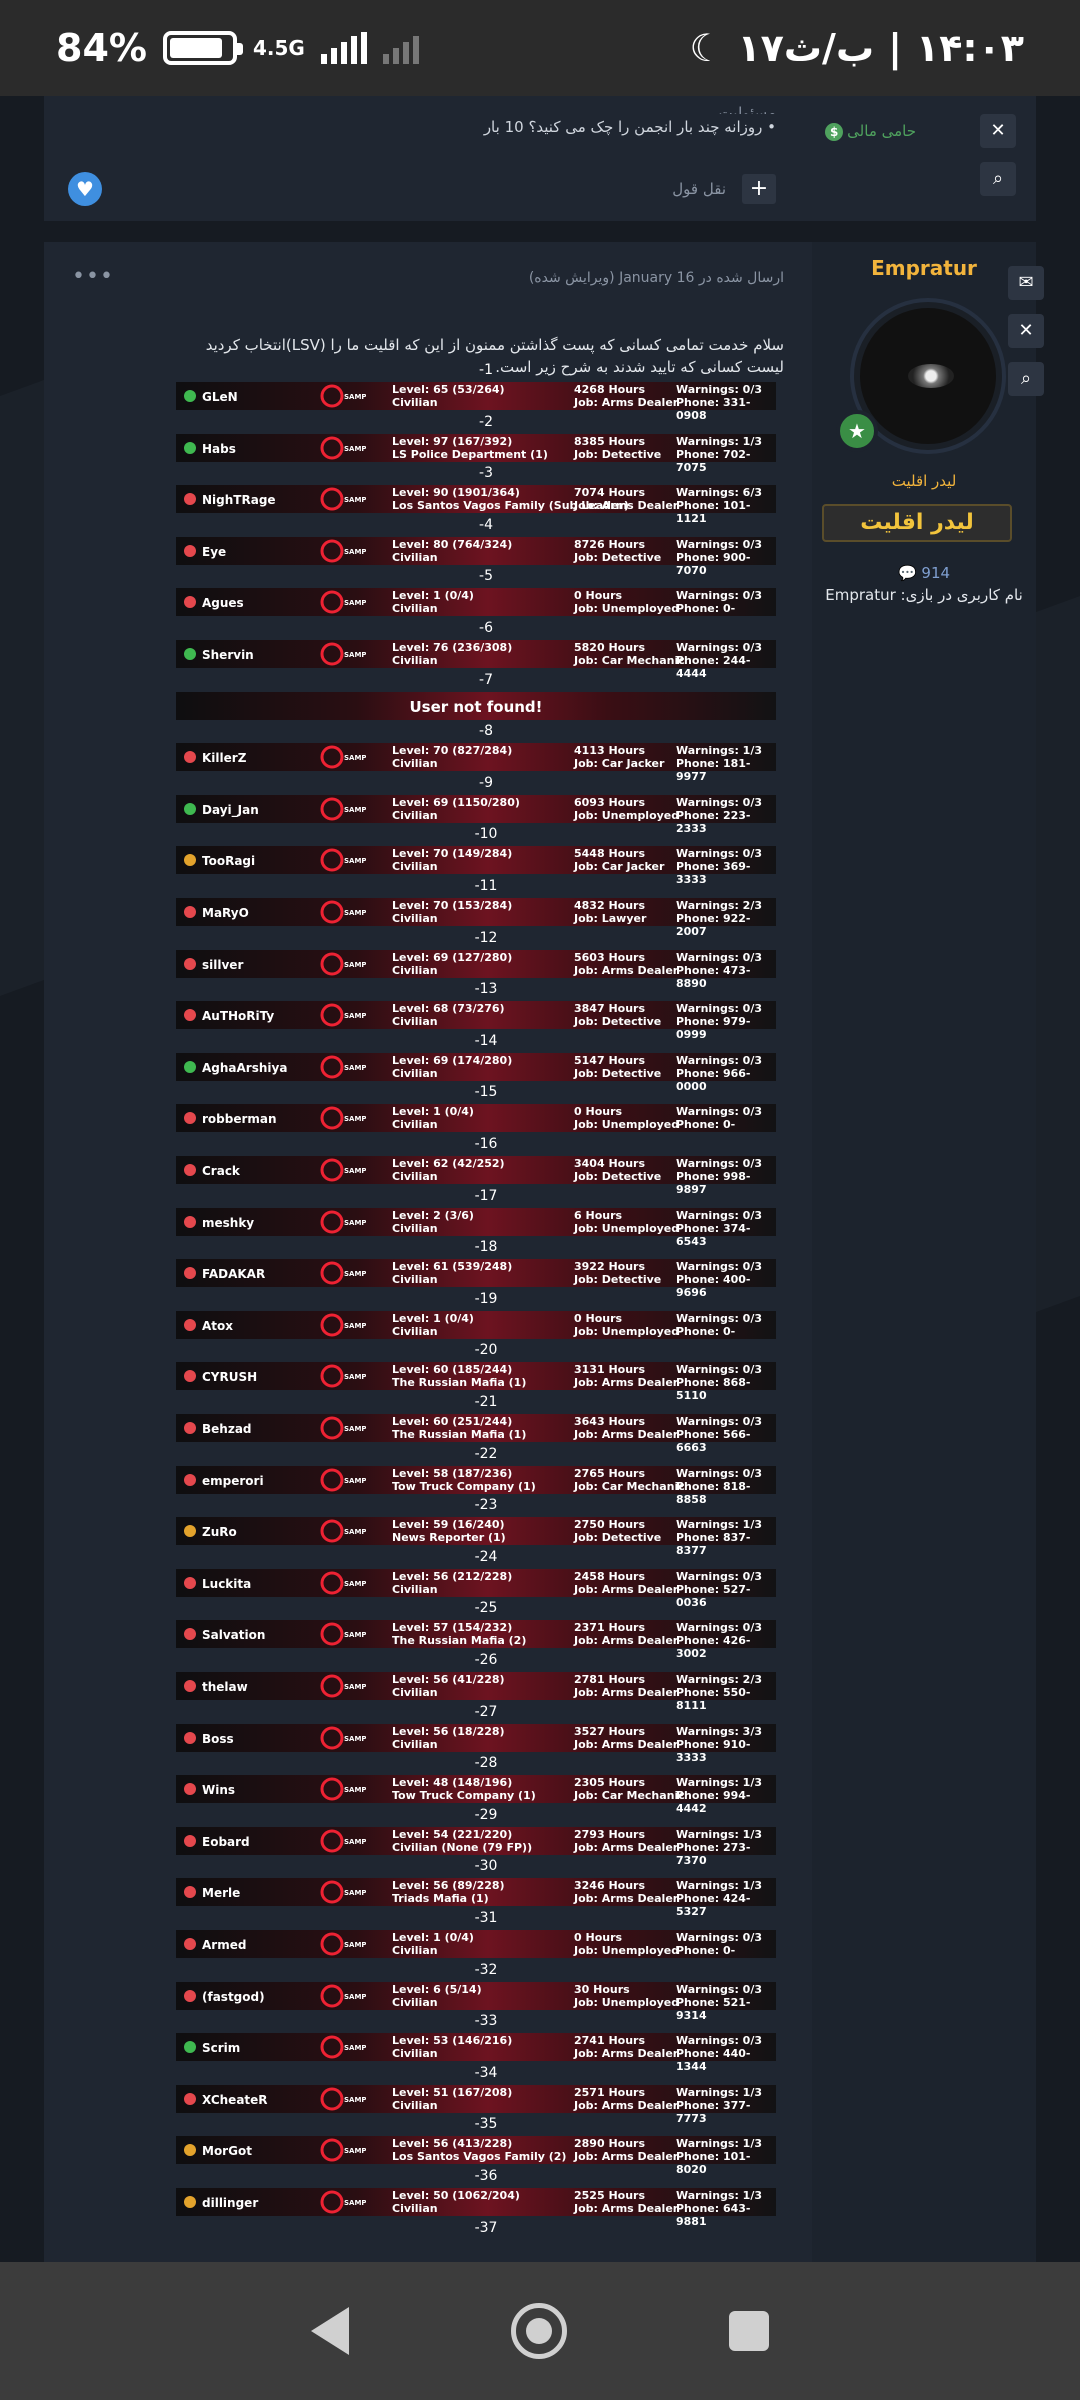 The image size is (1080, 2400). Describe the element at coordinates (719, 1744) in the screenshot. I see `member-warnings: Warnings: 3/3 Phone: 910-3333` at that location.